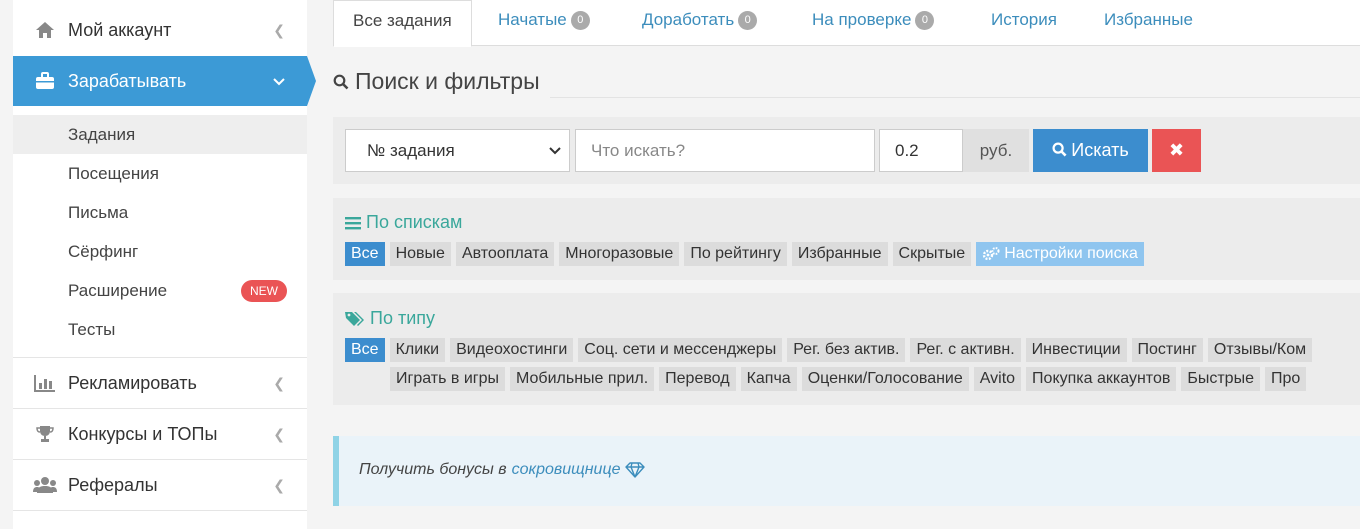 The image size is (1360, 529). Describe the element at coordinates (1100, 150) in the screenshot. I see `search-button-label: Искать` at that location.